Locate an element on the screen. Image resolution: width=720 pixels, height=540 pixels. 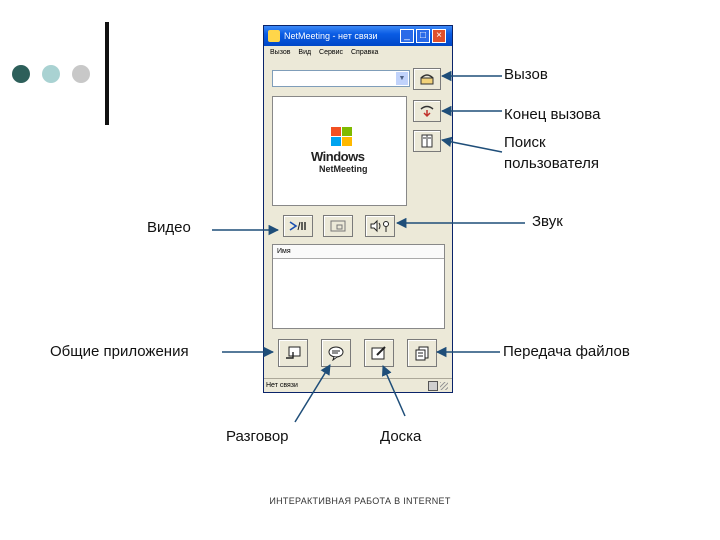
label-end-call: Конец вызова is located at coordinates (552, 114).